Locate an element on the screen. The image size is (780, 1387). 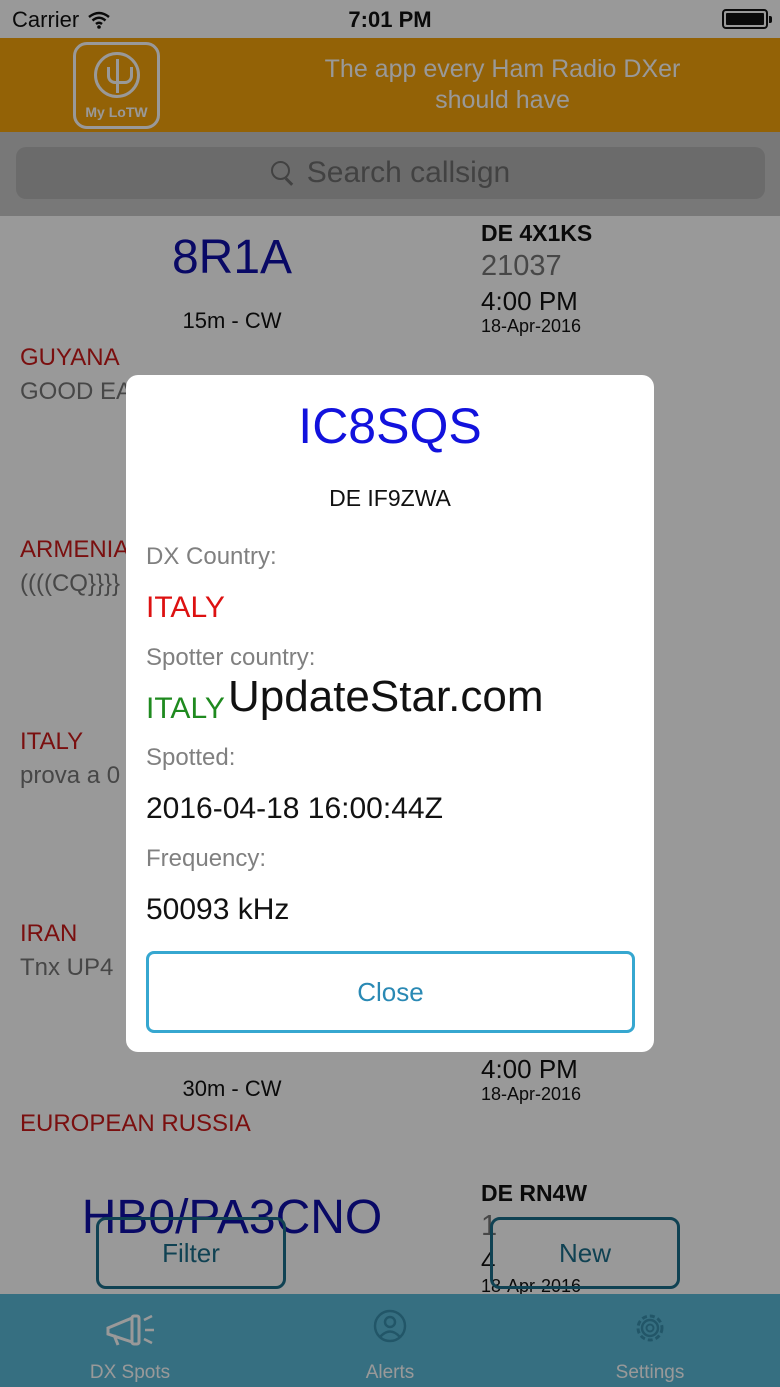
spotted-value: 2016-04-18 16:00:44Z is located at coordinates (294, 808).